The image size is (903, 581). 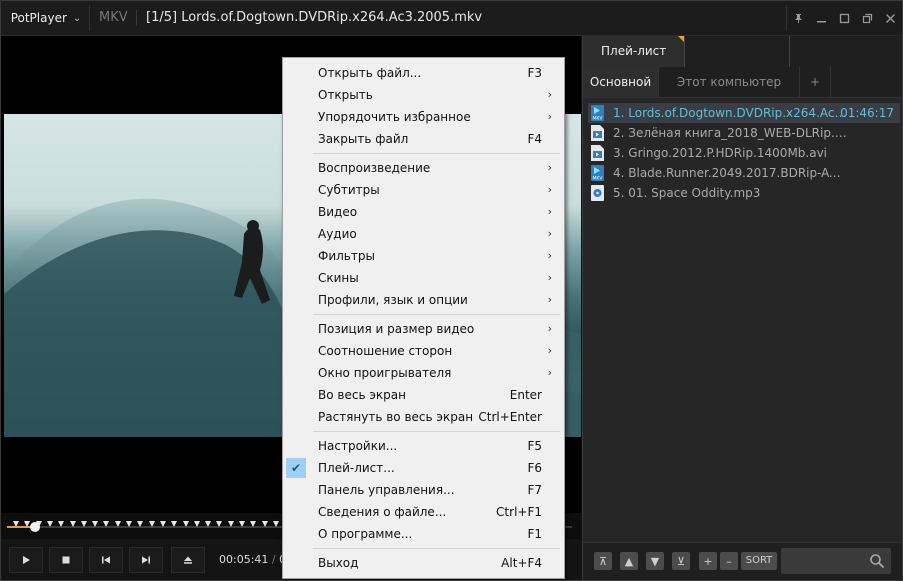 I want to click on chevron-down-icon: ⌄, so click(x=77, y=18).